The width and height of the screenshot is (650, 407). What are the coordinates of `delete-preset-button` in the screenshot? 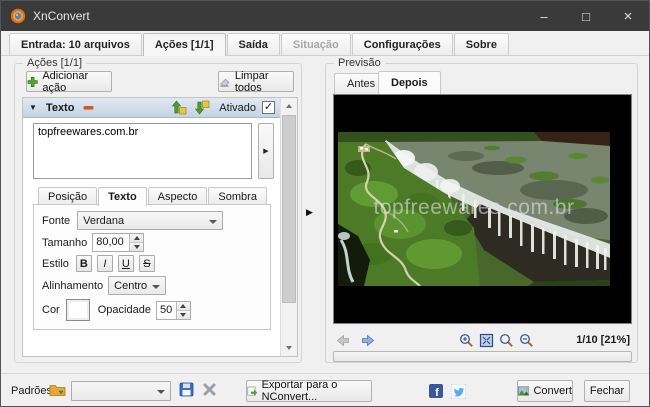 It's located at (209, 391).